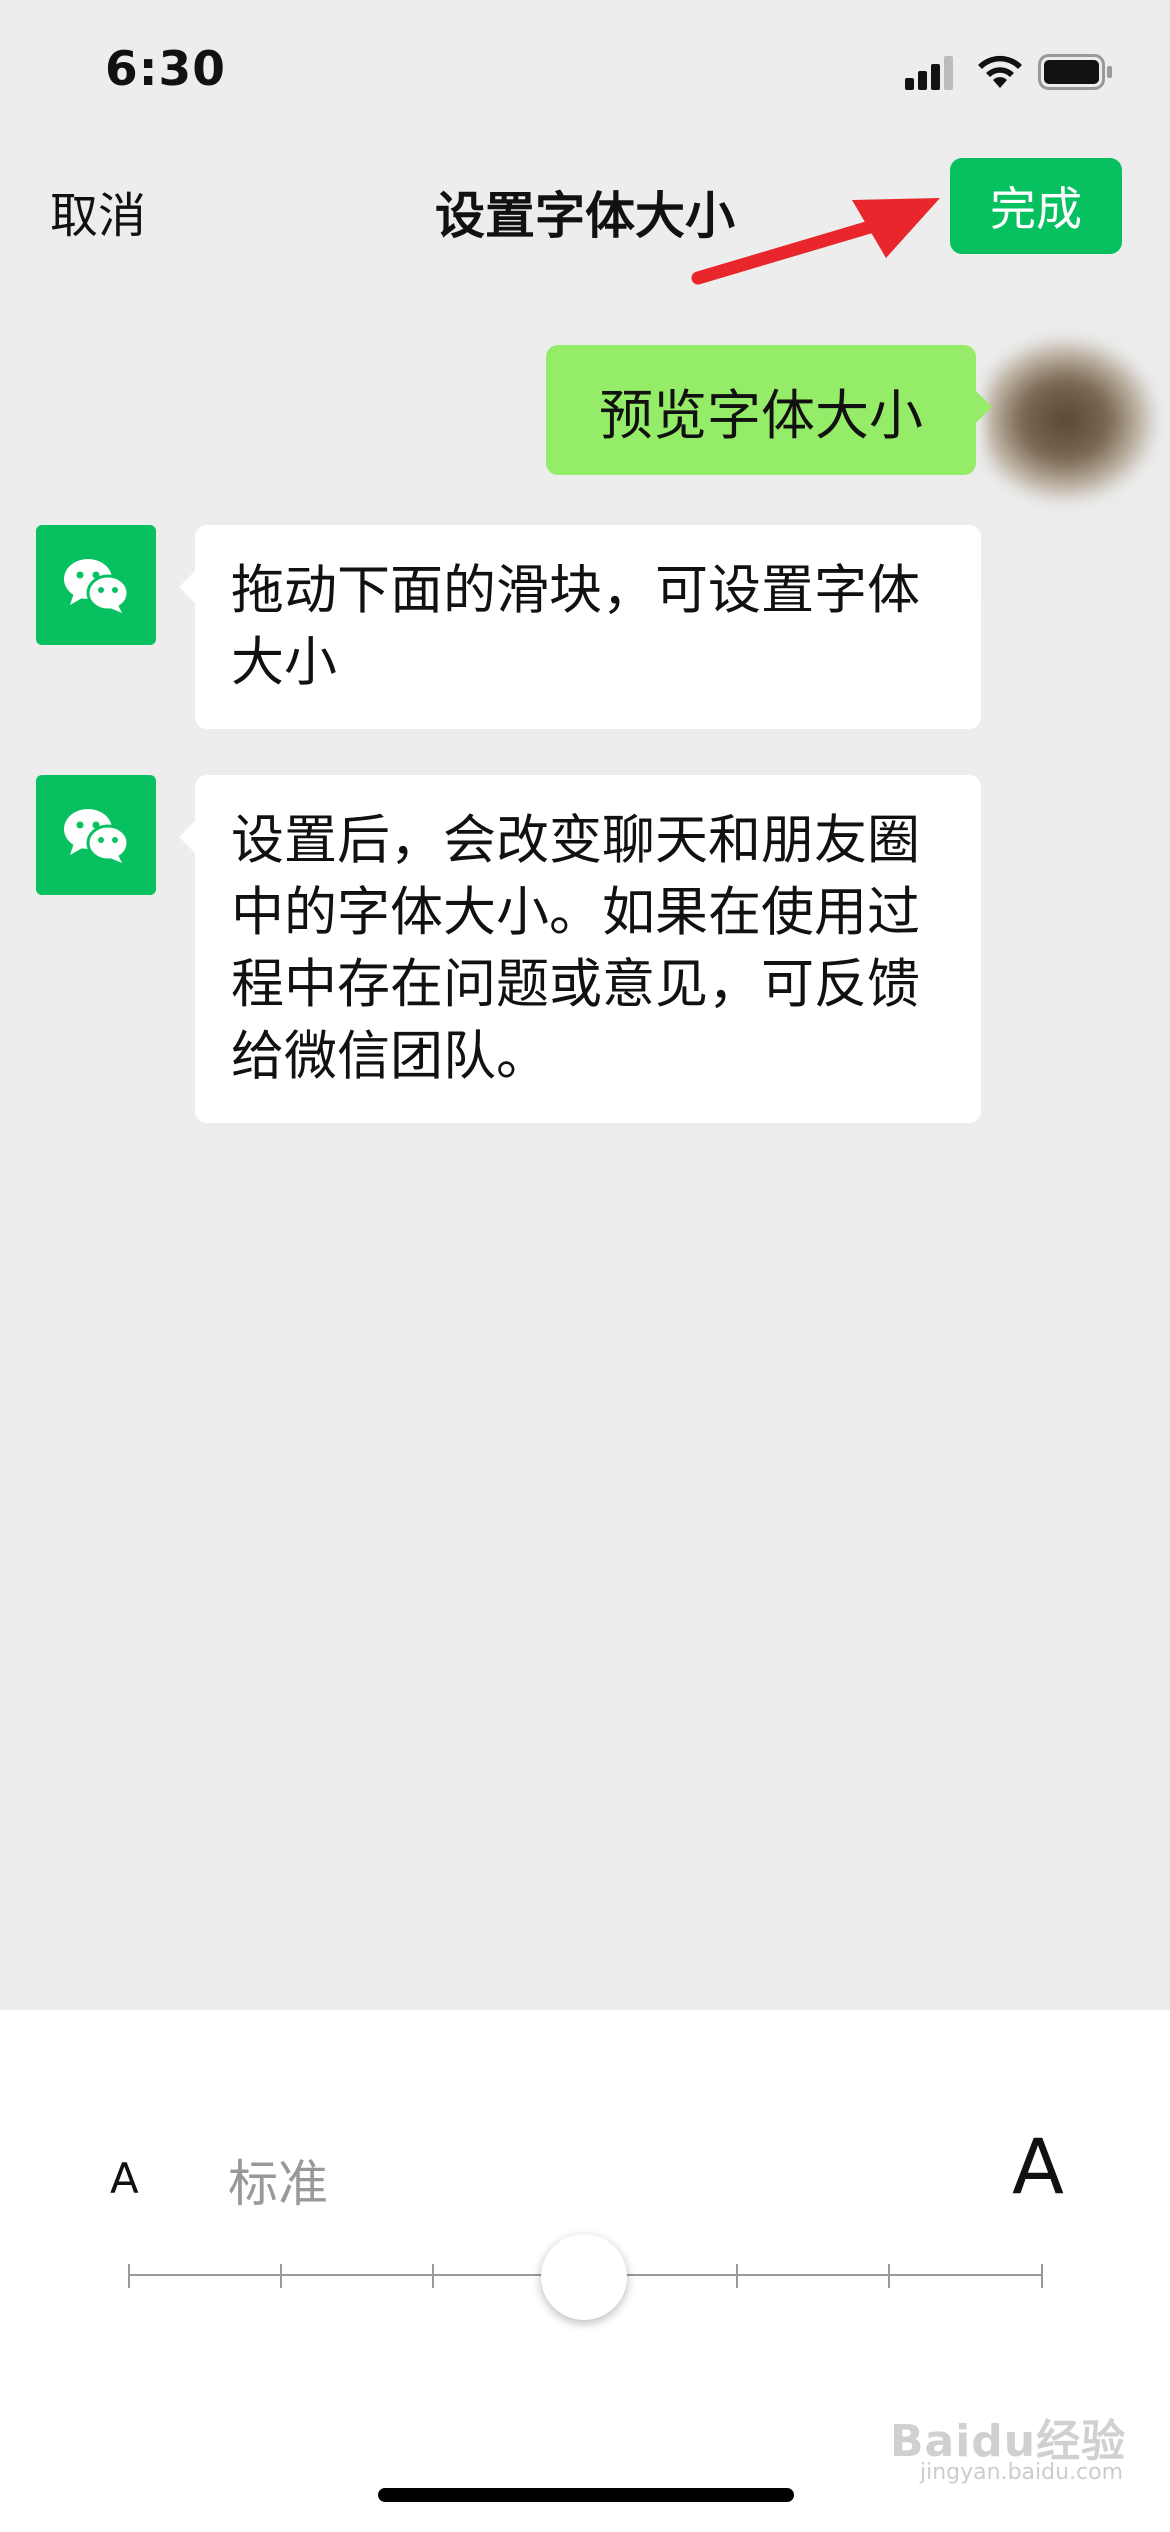 The height and width of the screenshot is (2532, 1170). I want to click on user-avatar, so click(1077, 440).